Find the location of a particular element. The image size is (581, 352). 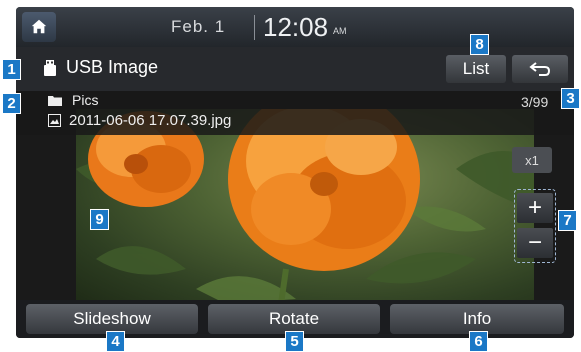

zoom-level: x1 is located at coordinates (532, 160).